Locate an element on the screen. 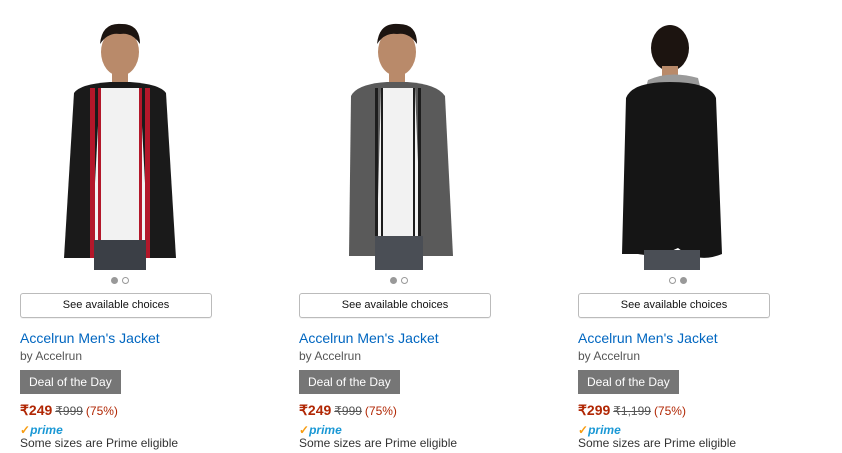 The height and width of the screenshot is (453, 842). original-price: ₹1,199 is located at coordinates (632, 411).